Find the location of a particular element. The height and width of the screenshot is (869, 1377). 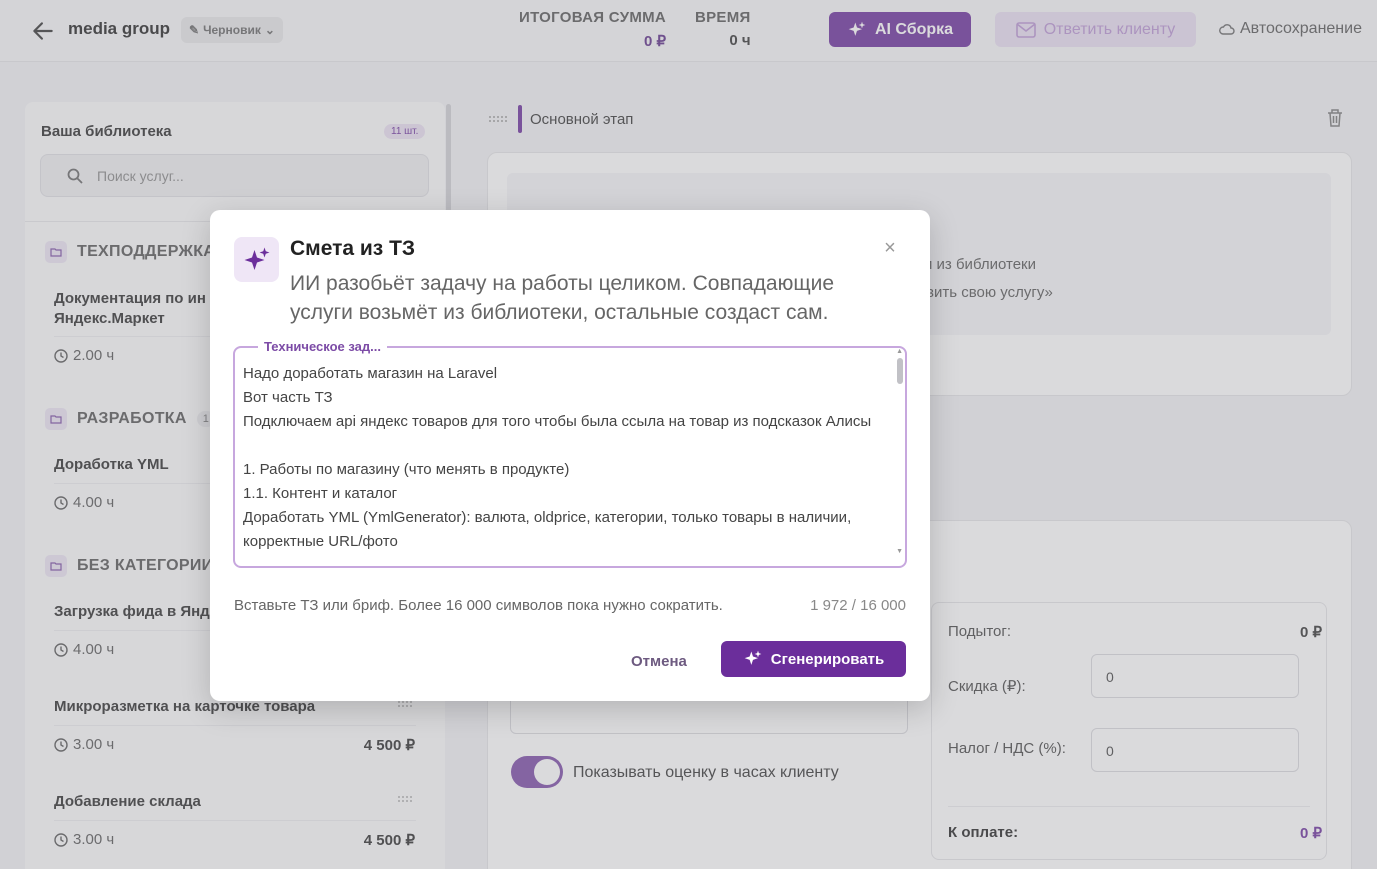

generate-button: Сгенерировать is located at coordinates (813, 659).